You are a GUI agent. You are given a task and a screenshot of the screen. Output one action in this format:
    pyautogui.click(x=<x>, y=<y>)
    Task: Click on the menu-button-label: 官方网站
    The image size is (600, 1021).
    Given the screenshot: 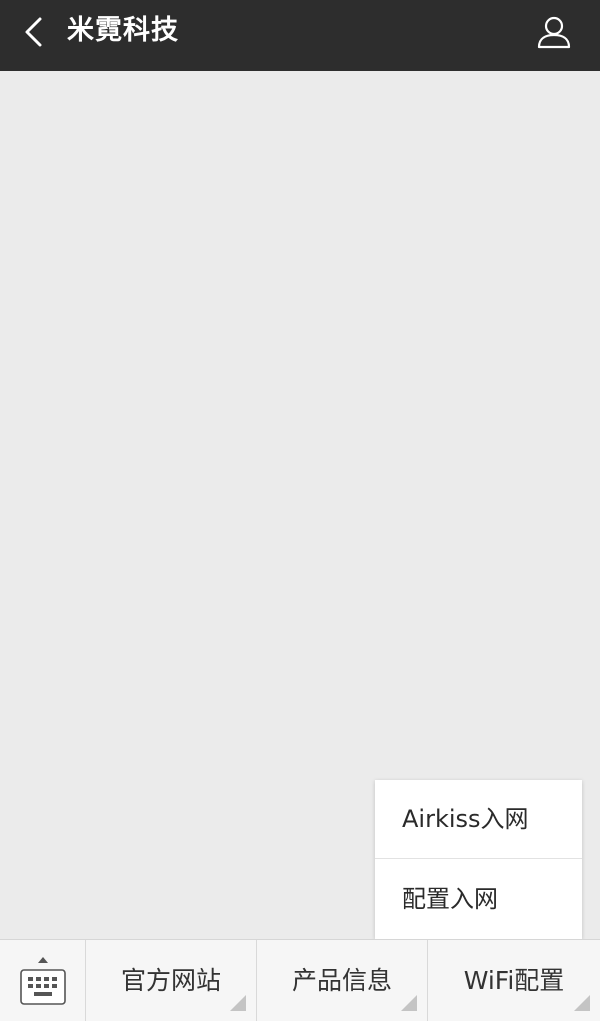 What is the action you would take?
    pyautogui.click(x=170, y=980)
    